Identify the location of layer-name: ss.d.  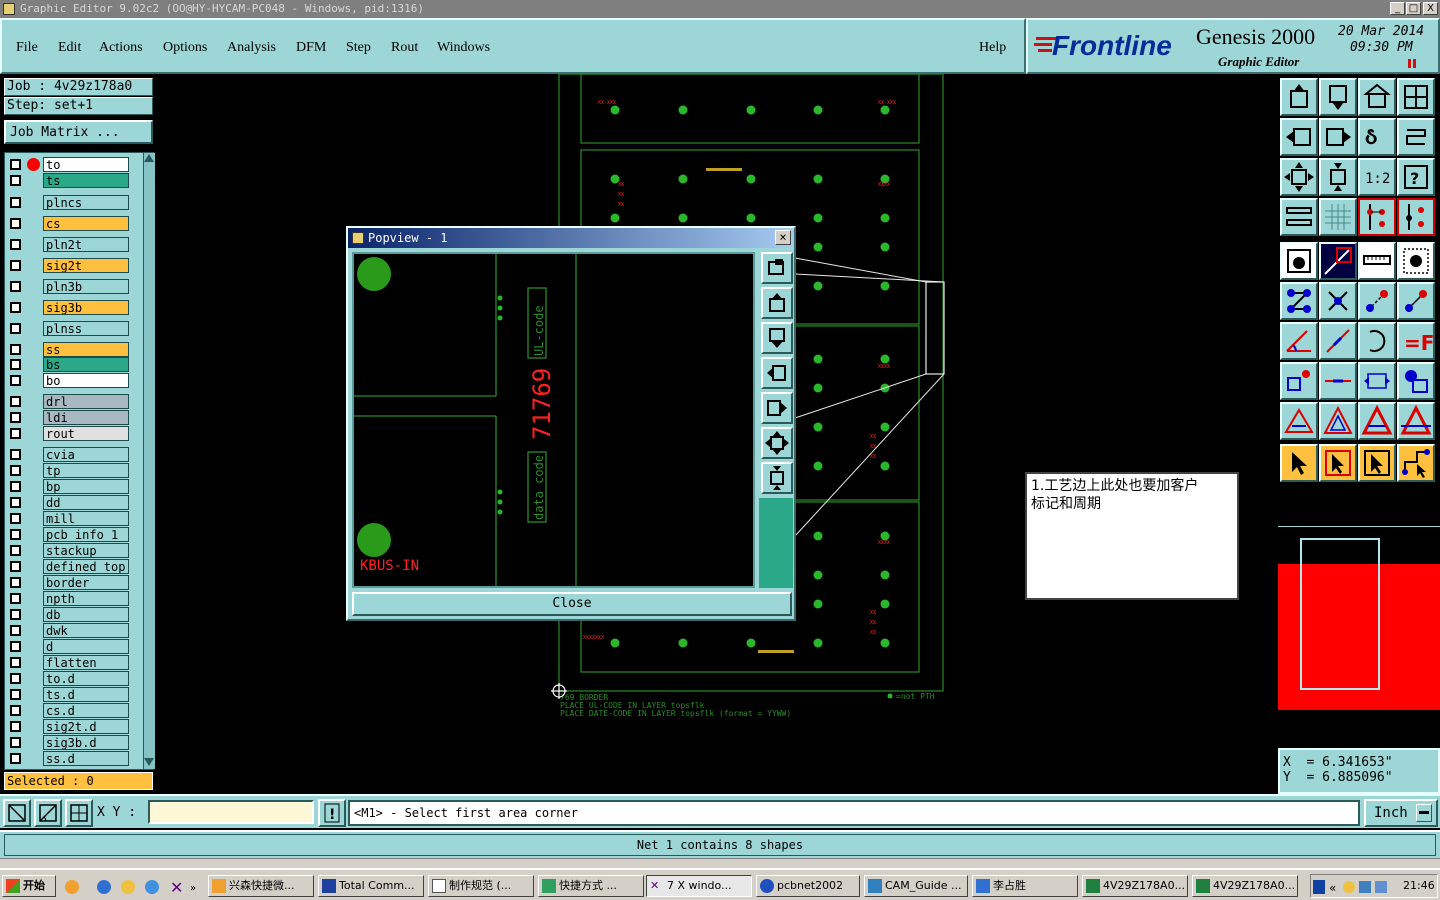
(86, 758).